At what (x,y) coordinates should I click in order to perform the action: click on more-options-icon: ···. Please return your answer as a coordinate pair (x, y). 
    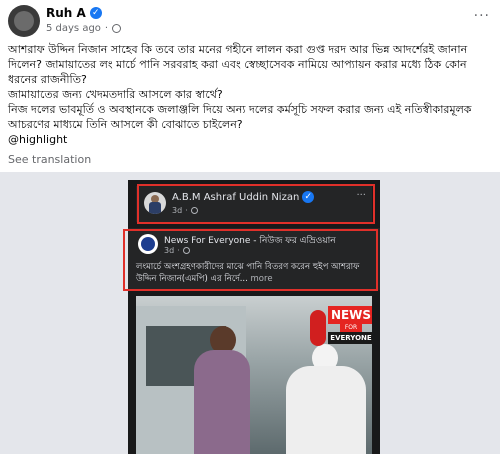
    Looking at the image, I should click on (482, 16).